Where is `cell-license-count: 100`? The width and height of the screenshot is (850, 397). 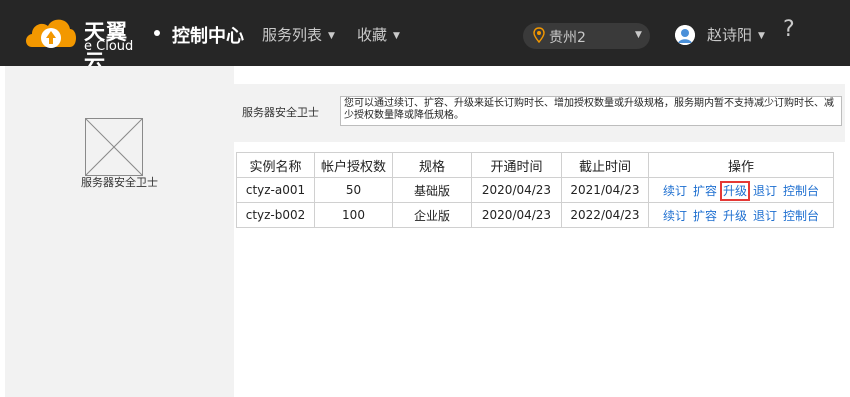 cell-license-count: 100 is located at coordinates (353, 215).